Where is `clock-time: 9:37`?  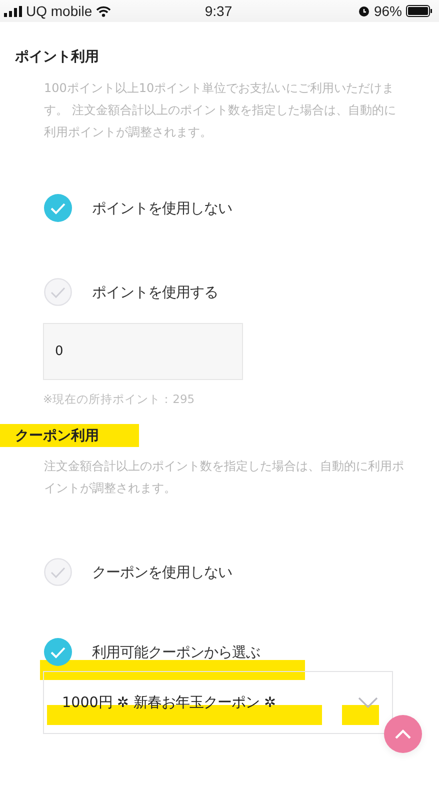 clock-time: 9:37 is located at coordinates (218, 11).